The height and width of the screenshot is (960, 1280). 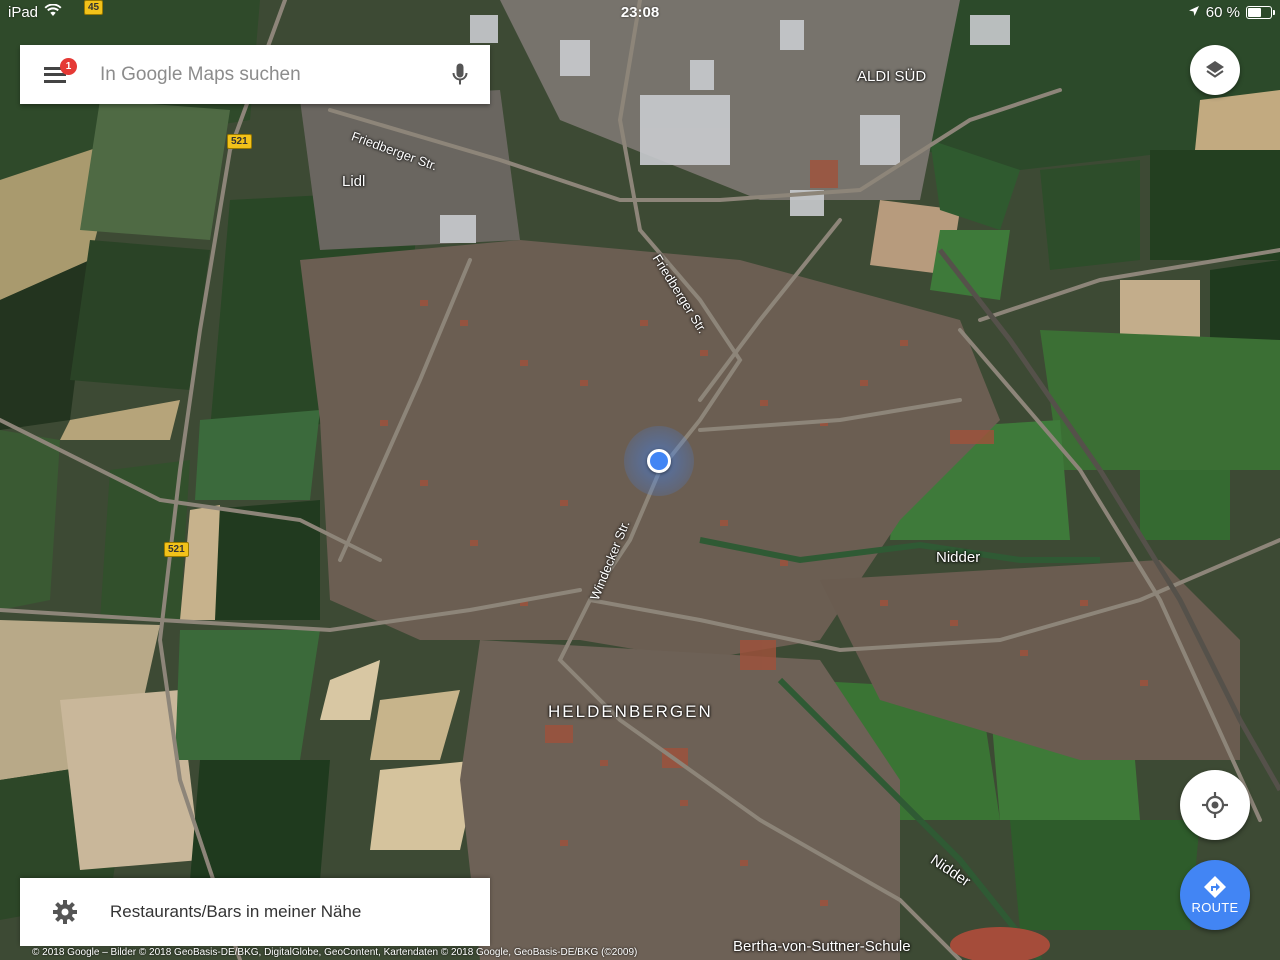 What do you see at coordinates (1260, 12) in the screenshot?
I see `battery-icon` at bounding box center [1260, 12].